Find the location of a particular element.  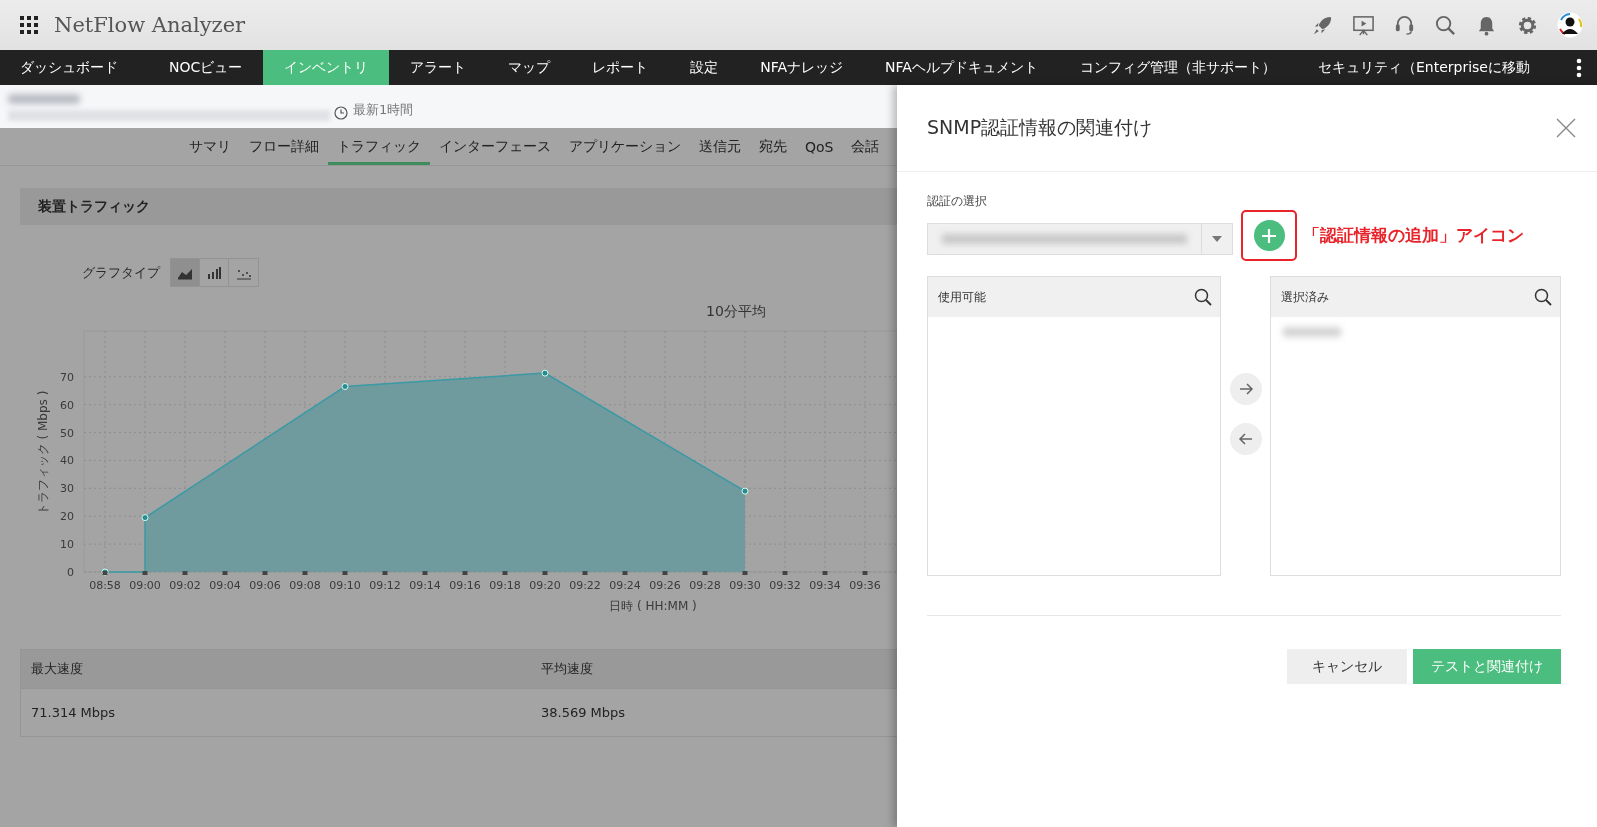

x-axis-label: 日時 ( HH:MM ) is located at coordinates (653, 606).